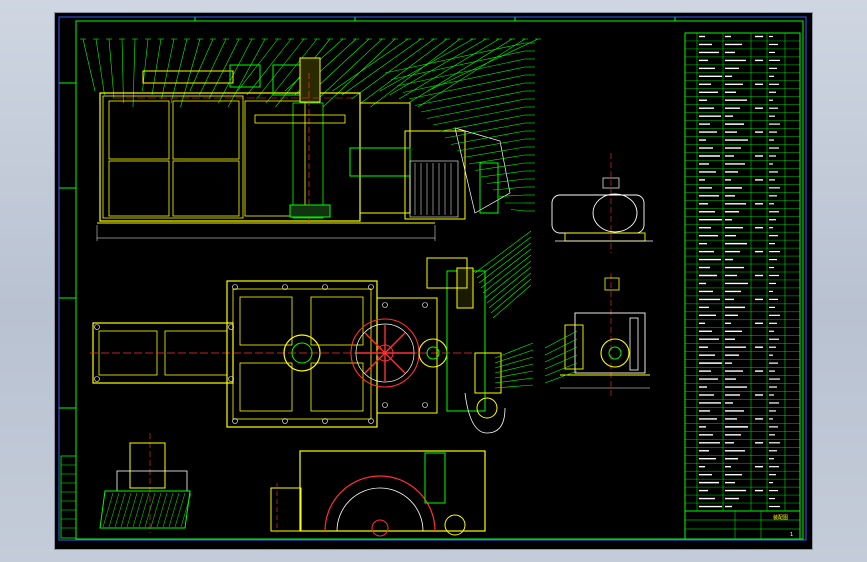 The image size is (867, 562). I want to click on detail-section, so click(145, 483).